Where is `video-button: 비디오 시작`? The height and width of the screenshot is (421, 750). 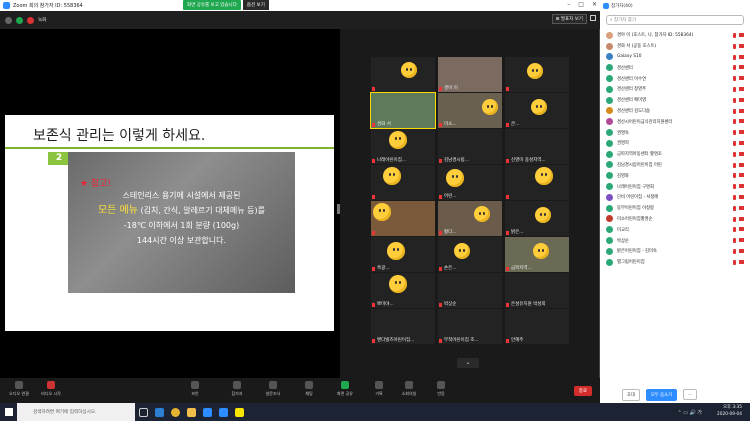
video-button: 비디오 시작 is located at coordinates (51, 389).